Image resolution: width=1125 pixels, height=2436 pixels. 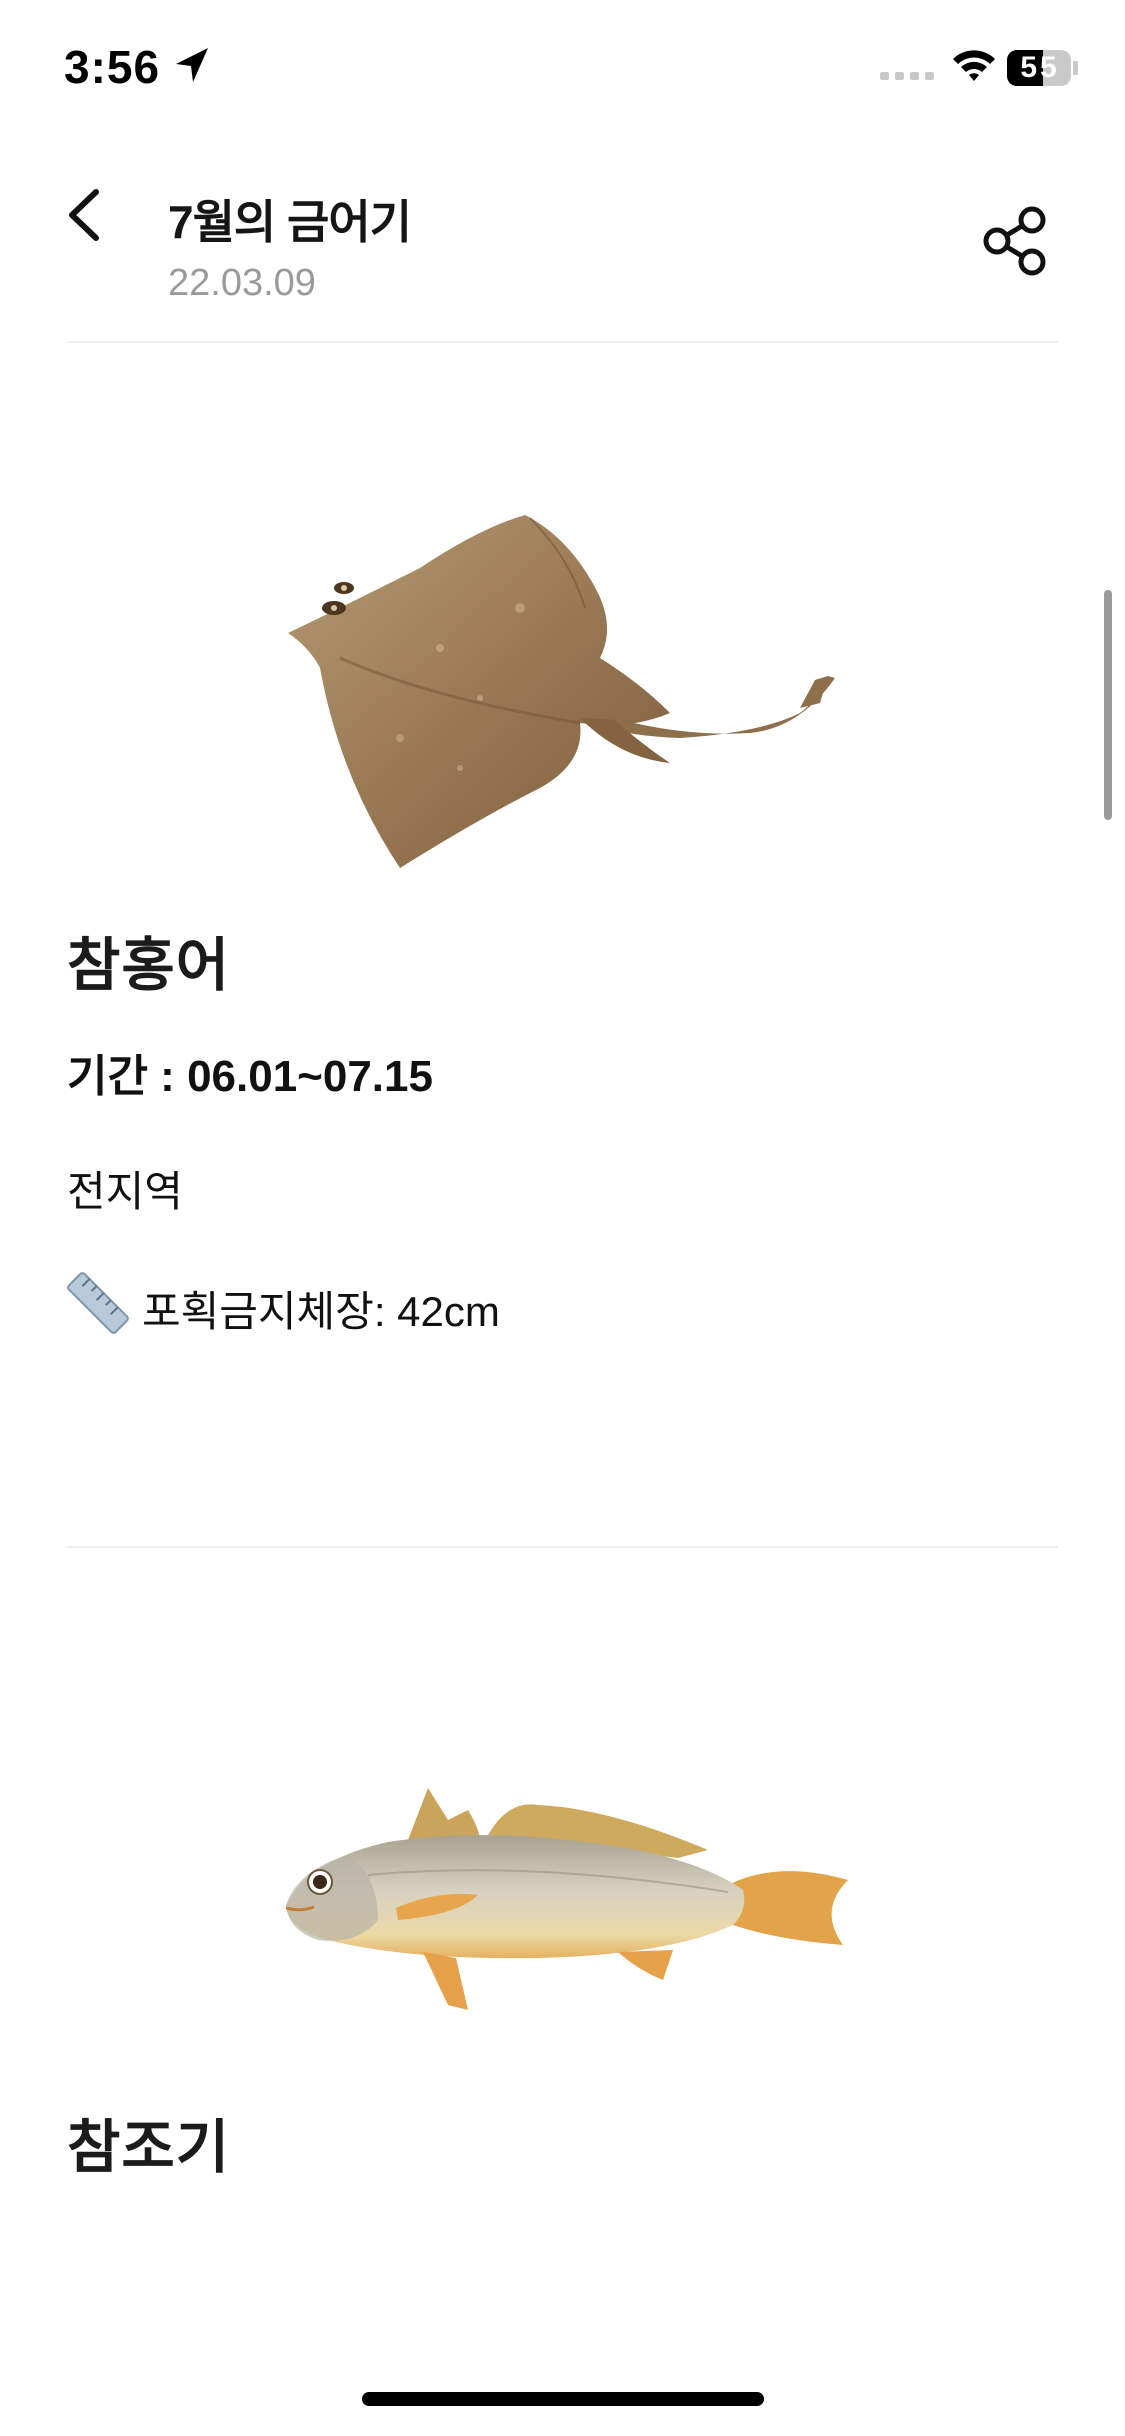 I want to click on fishing-ban-period: 기간 : 06.01~07.15, so click(x=250, y=1072).